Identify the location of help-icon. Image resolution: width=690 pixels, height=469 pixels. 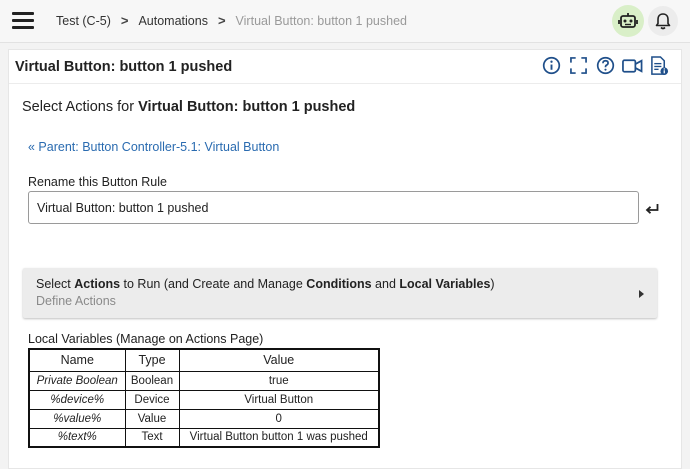
(605, 65).